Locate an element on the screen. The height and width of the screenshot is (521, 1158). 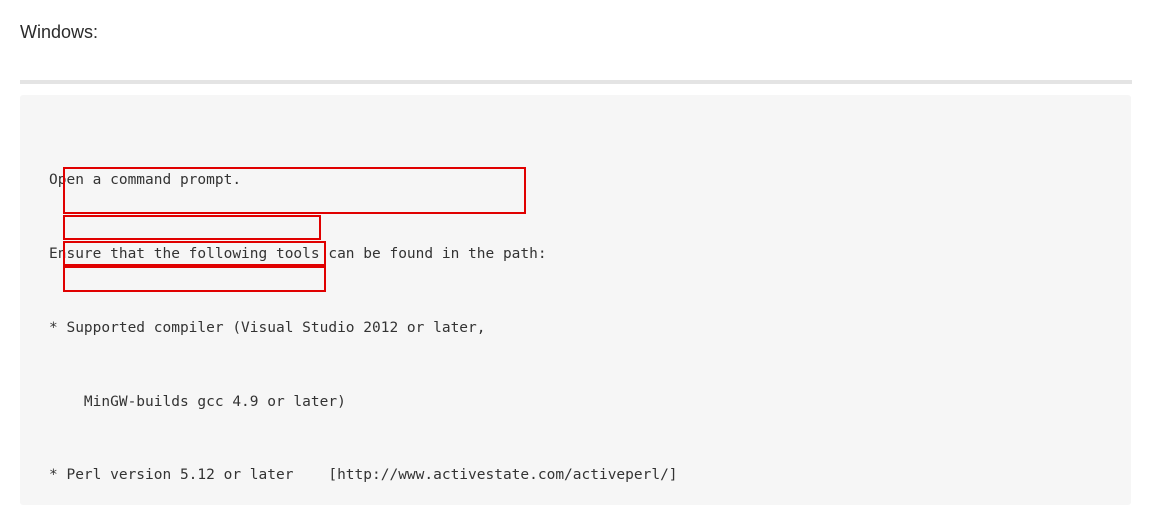
code-line: Open a command prompt. is located at coordinates (145, 180).